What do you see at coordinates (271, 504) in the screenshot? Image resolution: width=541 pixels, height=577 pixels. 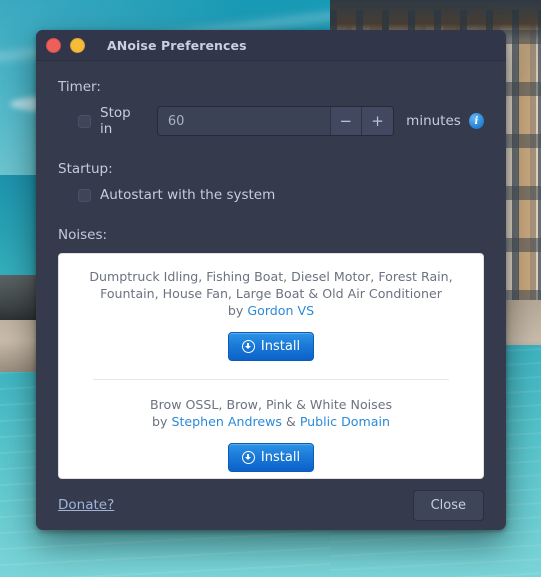 I see `window-footer: Donate? Close` at bounding box center [271, 504].